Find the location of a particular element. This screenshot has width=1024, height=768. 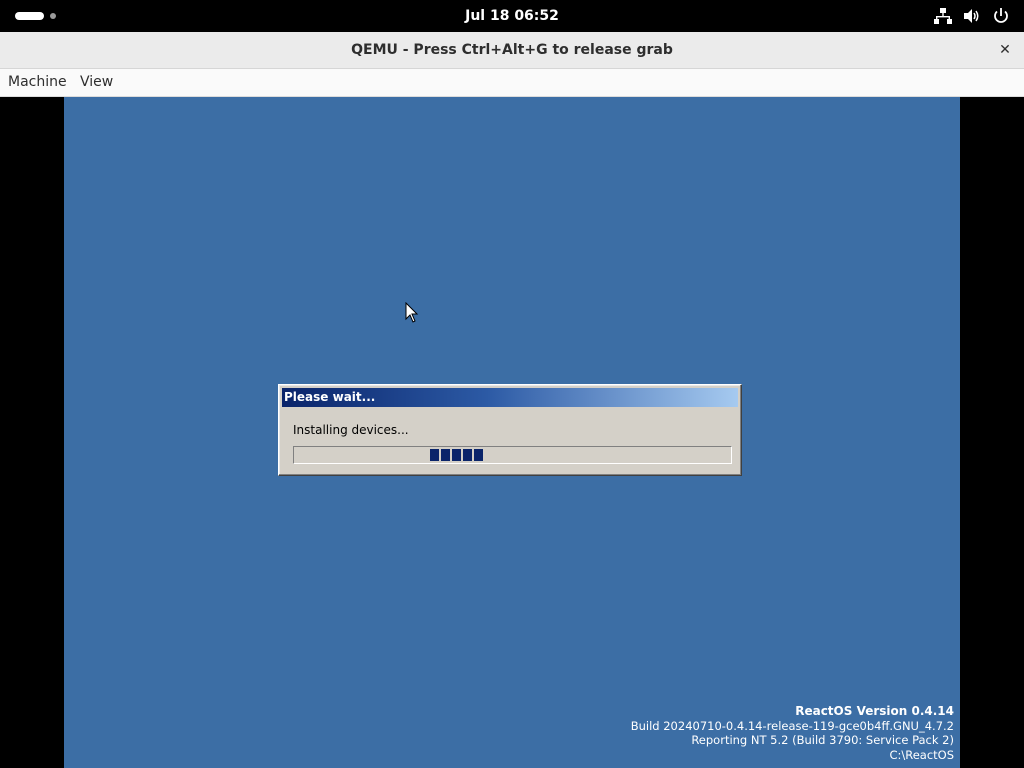

top-bar: Jul 18 06:52 is located at coordinates (512, 16).